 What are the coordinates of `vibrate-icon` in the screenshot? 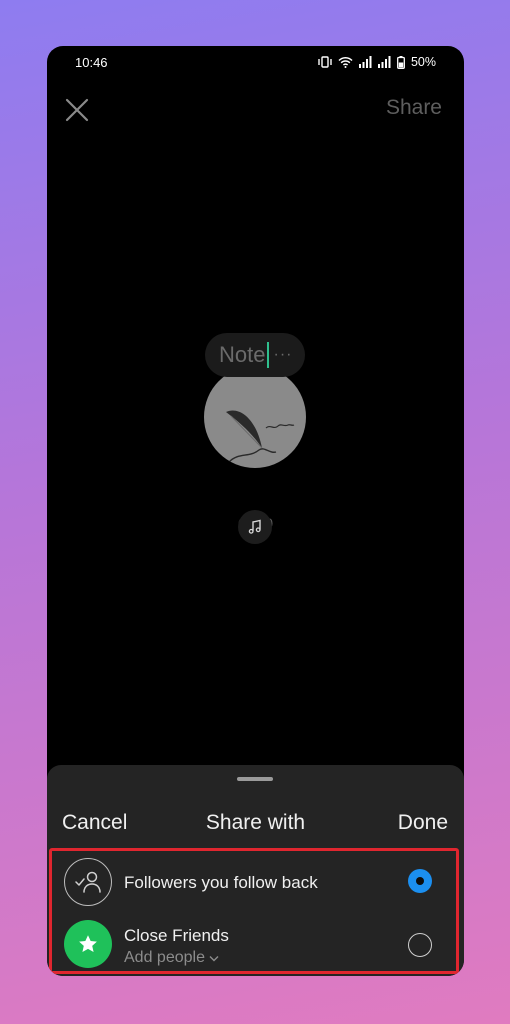 It's located at (325, 62).